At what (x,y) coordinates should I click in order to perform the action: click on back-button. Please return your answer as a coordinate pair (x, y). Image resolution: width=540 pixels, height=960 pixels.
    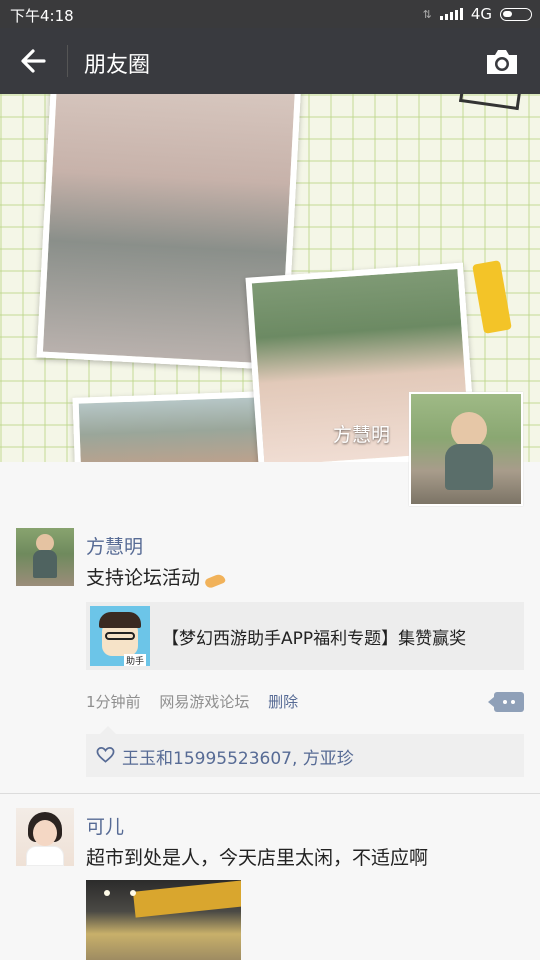
    Looking at the image, I should click on (34, 61).